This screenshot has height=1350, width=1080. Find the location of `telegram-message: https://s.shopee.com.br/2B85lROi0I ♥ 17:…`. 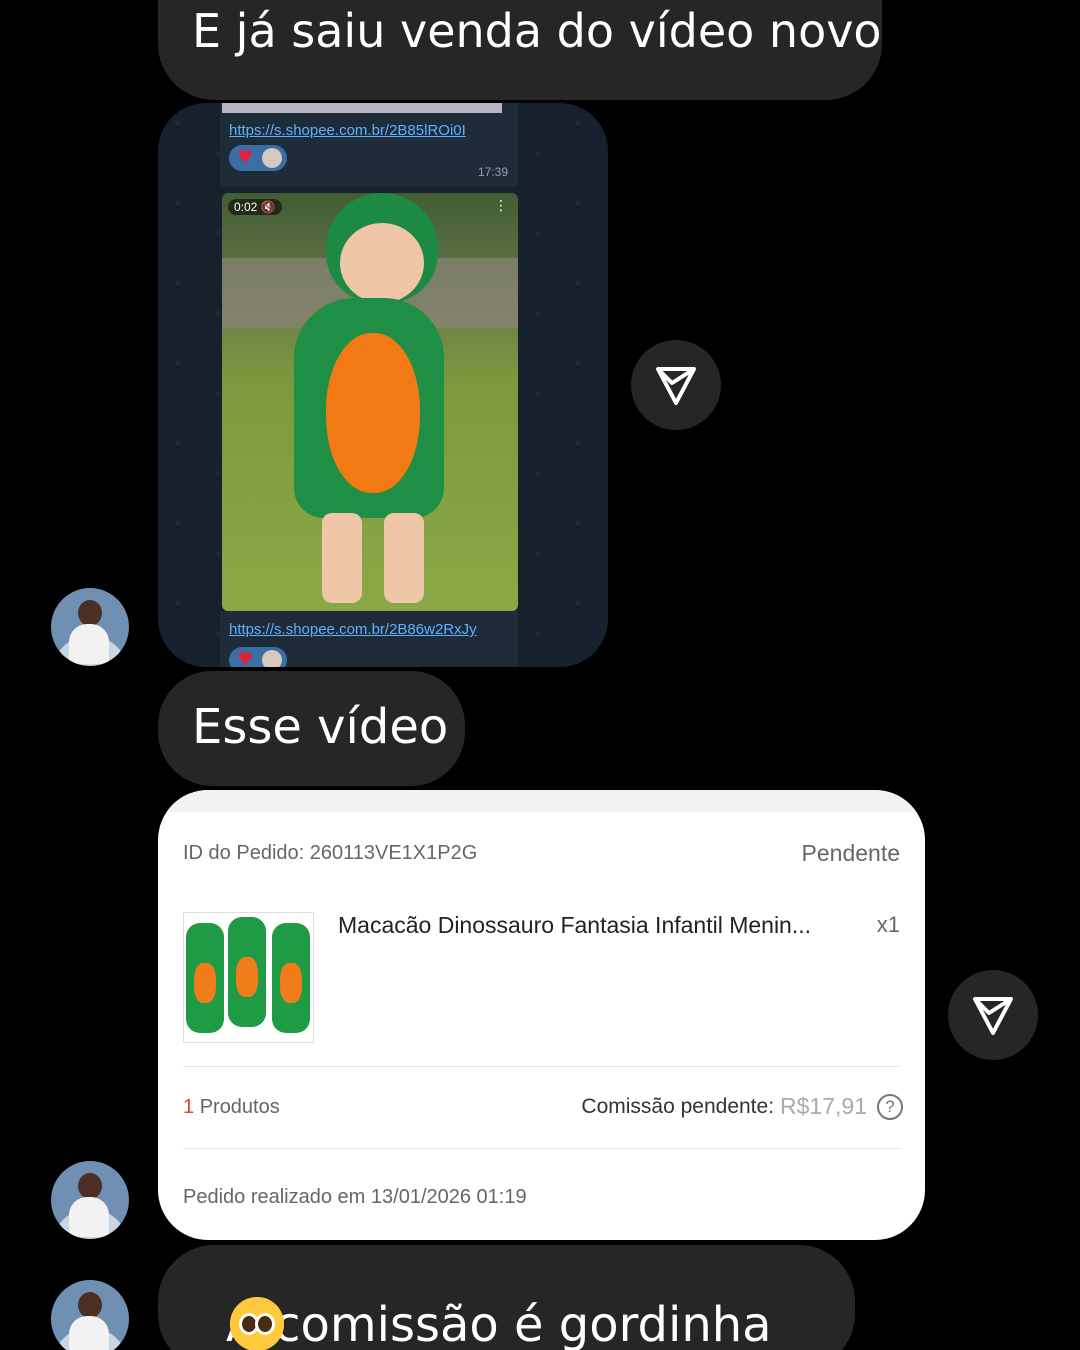

telegram-message: https://s.shopee.com.br/2B85lROi0I ♥ 17:… is located at coordinates (369, 145).